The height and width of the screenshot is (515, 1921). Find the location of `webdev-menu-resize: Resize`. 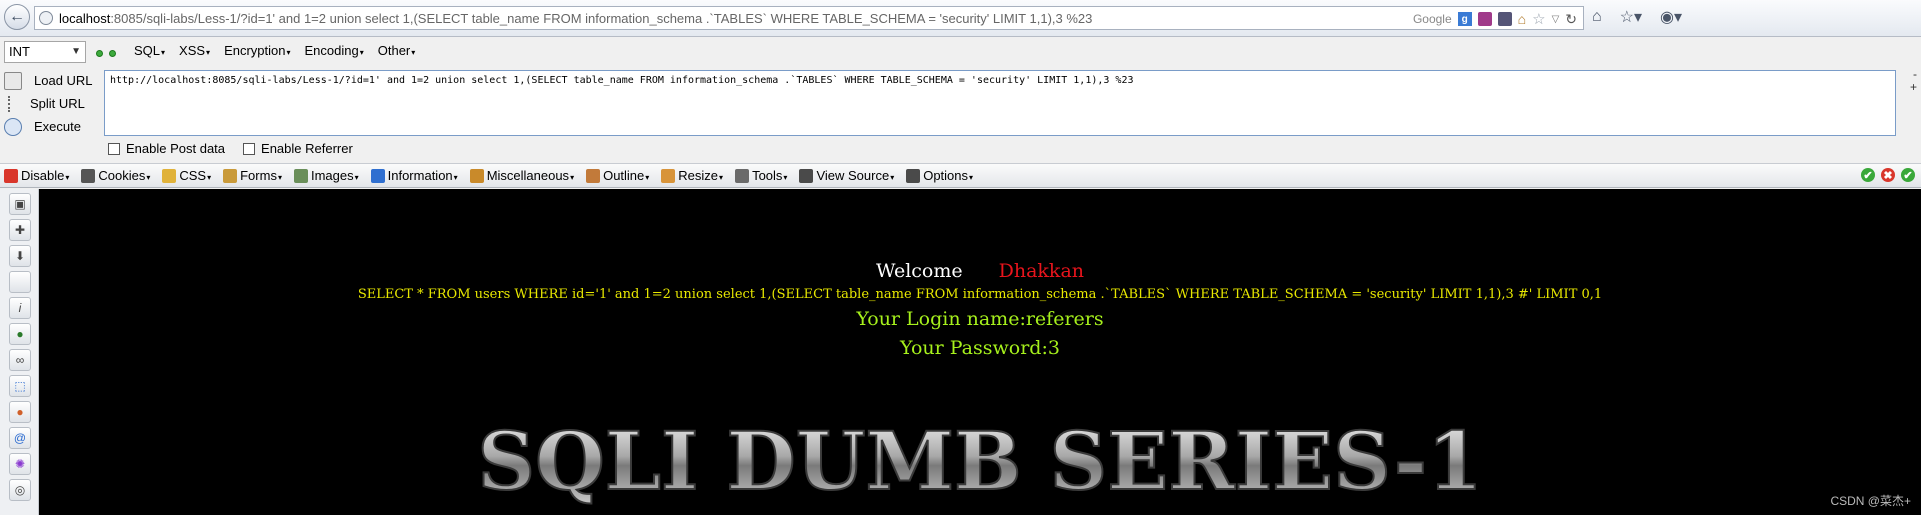

webdev-menu-resize: Resize is located at coordinates (690, 175).